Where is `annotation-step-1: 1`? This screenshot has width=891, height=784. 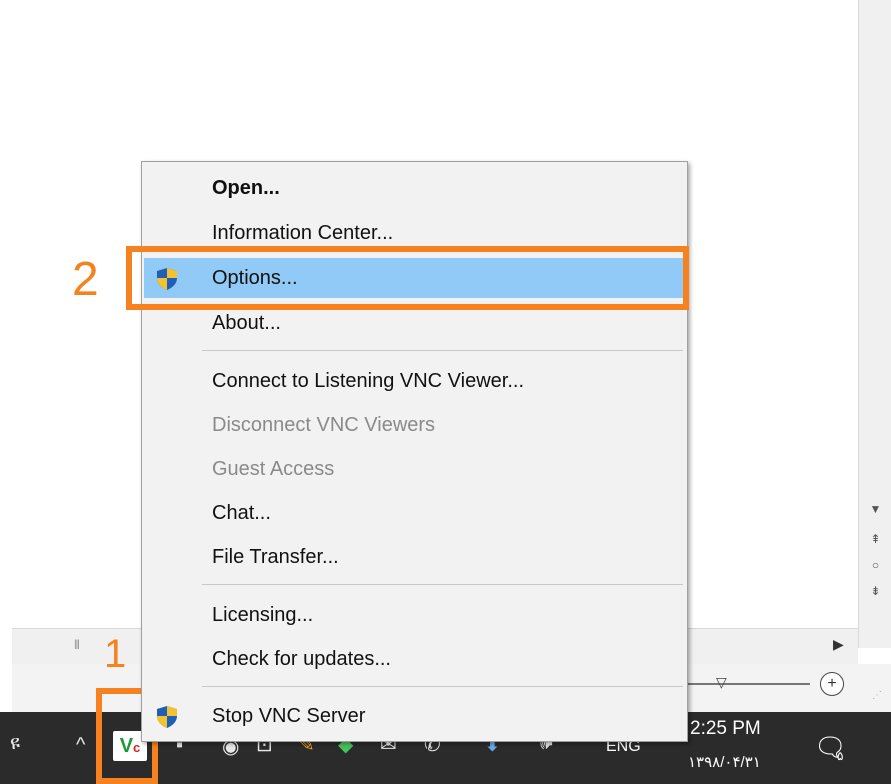 annotation-step-1: 1 is located at coordinates (115, 654).